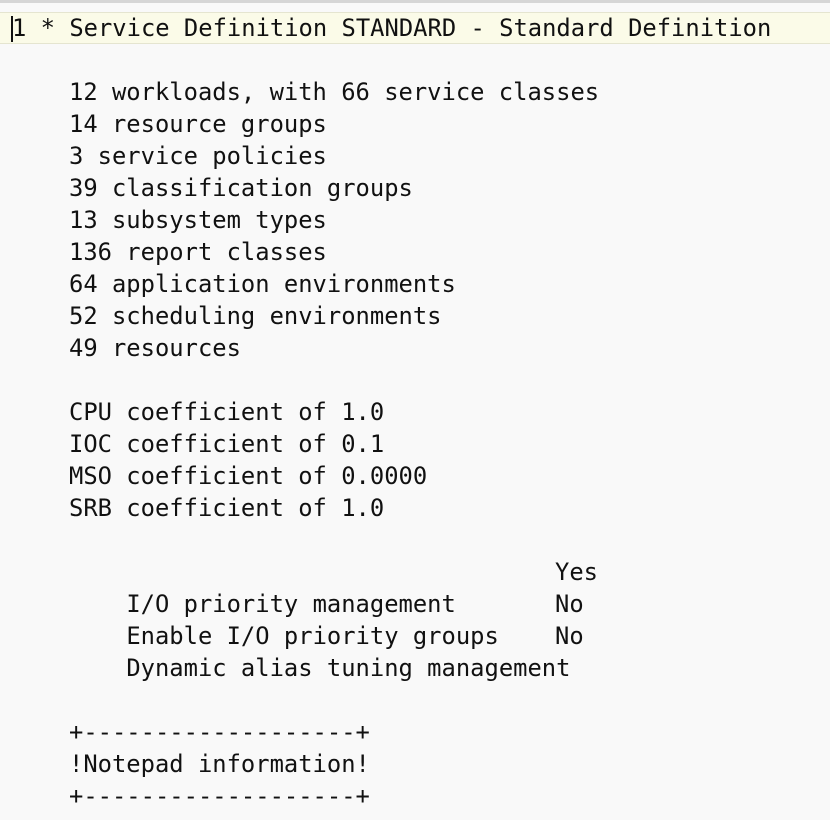  I want to click on count-workloads: 12 workloads, with 66 service classes, so click(334, 92).